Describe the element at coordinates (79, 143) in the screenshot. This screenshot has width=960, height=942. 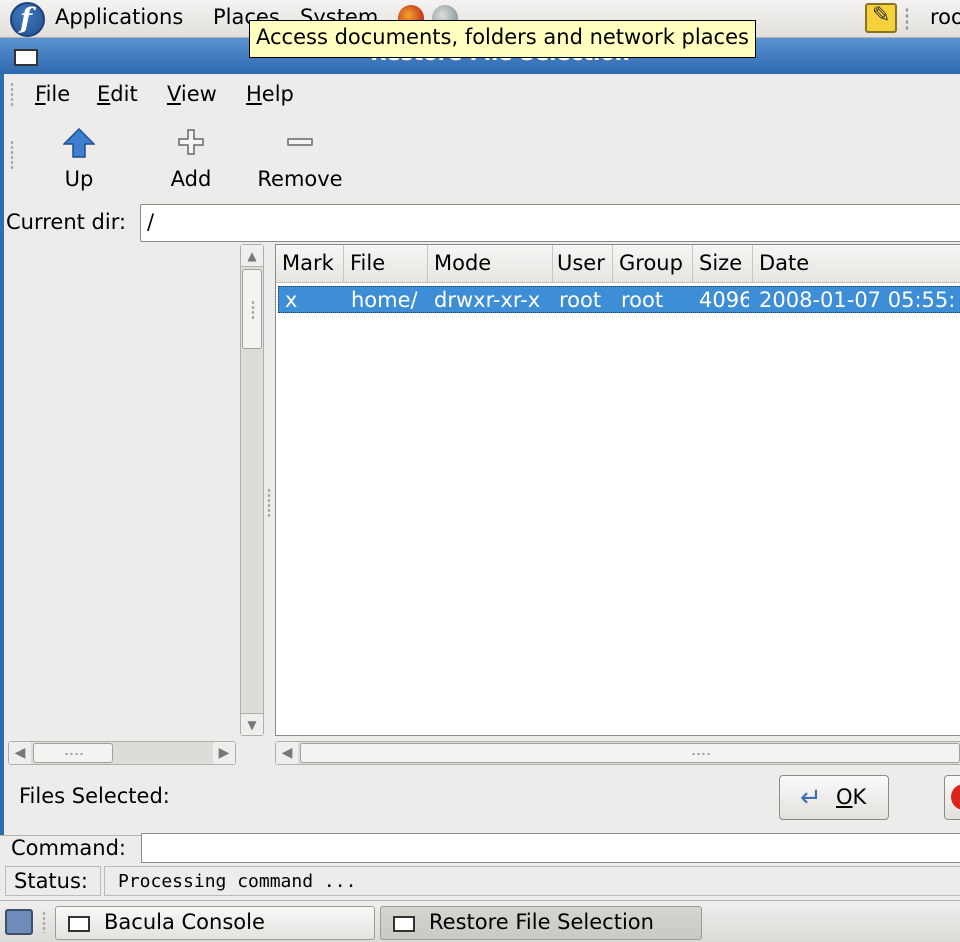
I see `up-arrow-icon` at that location.